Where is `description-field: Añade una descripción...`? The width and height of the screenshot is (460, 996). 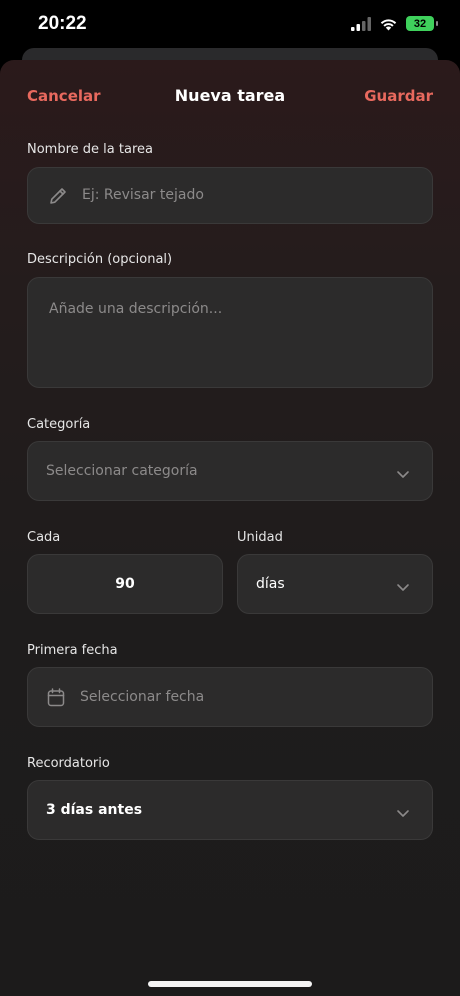 description-field: Añade una descripción... is located at coordinates (230, 332).